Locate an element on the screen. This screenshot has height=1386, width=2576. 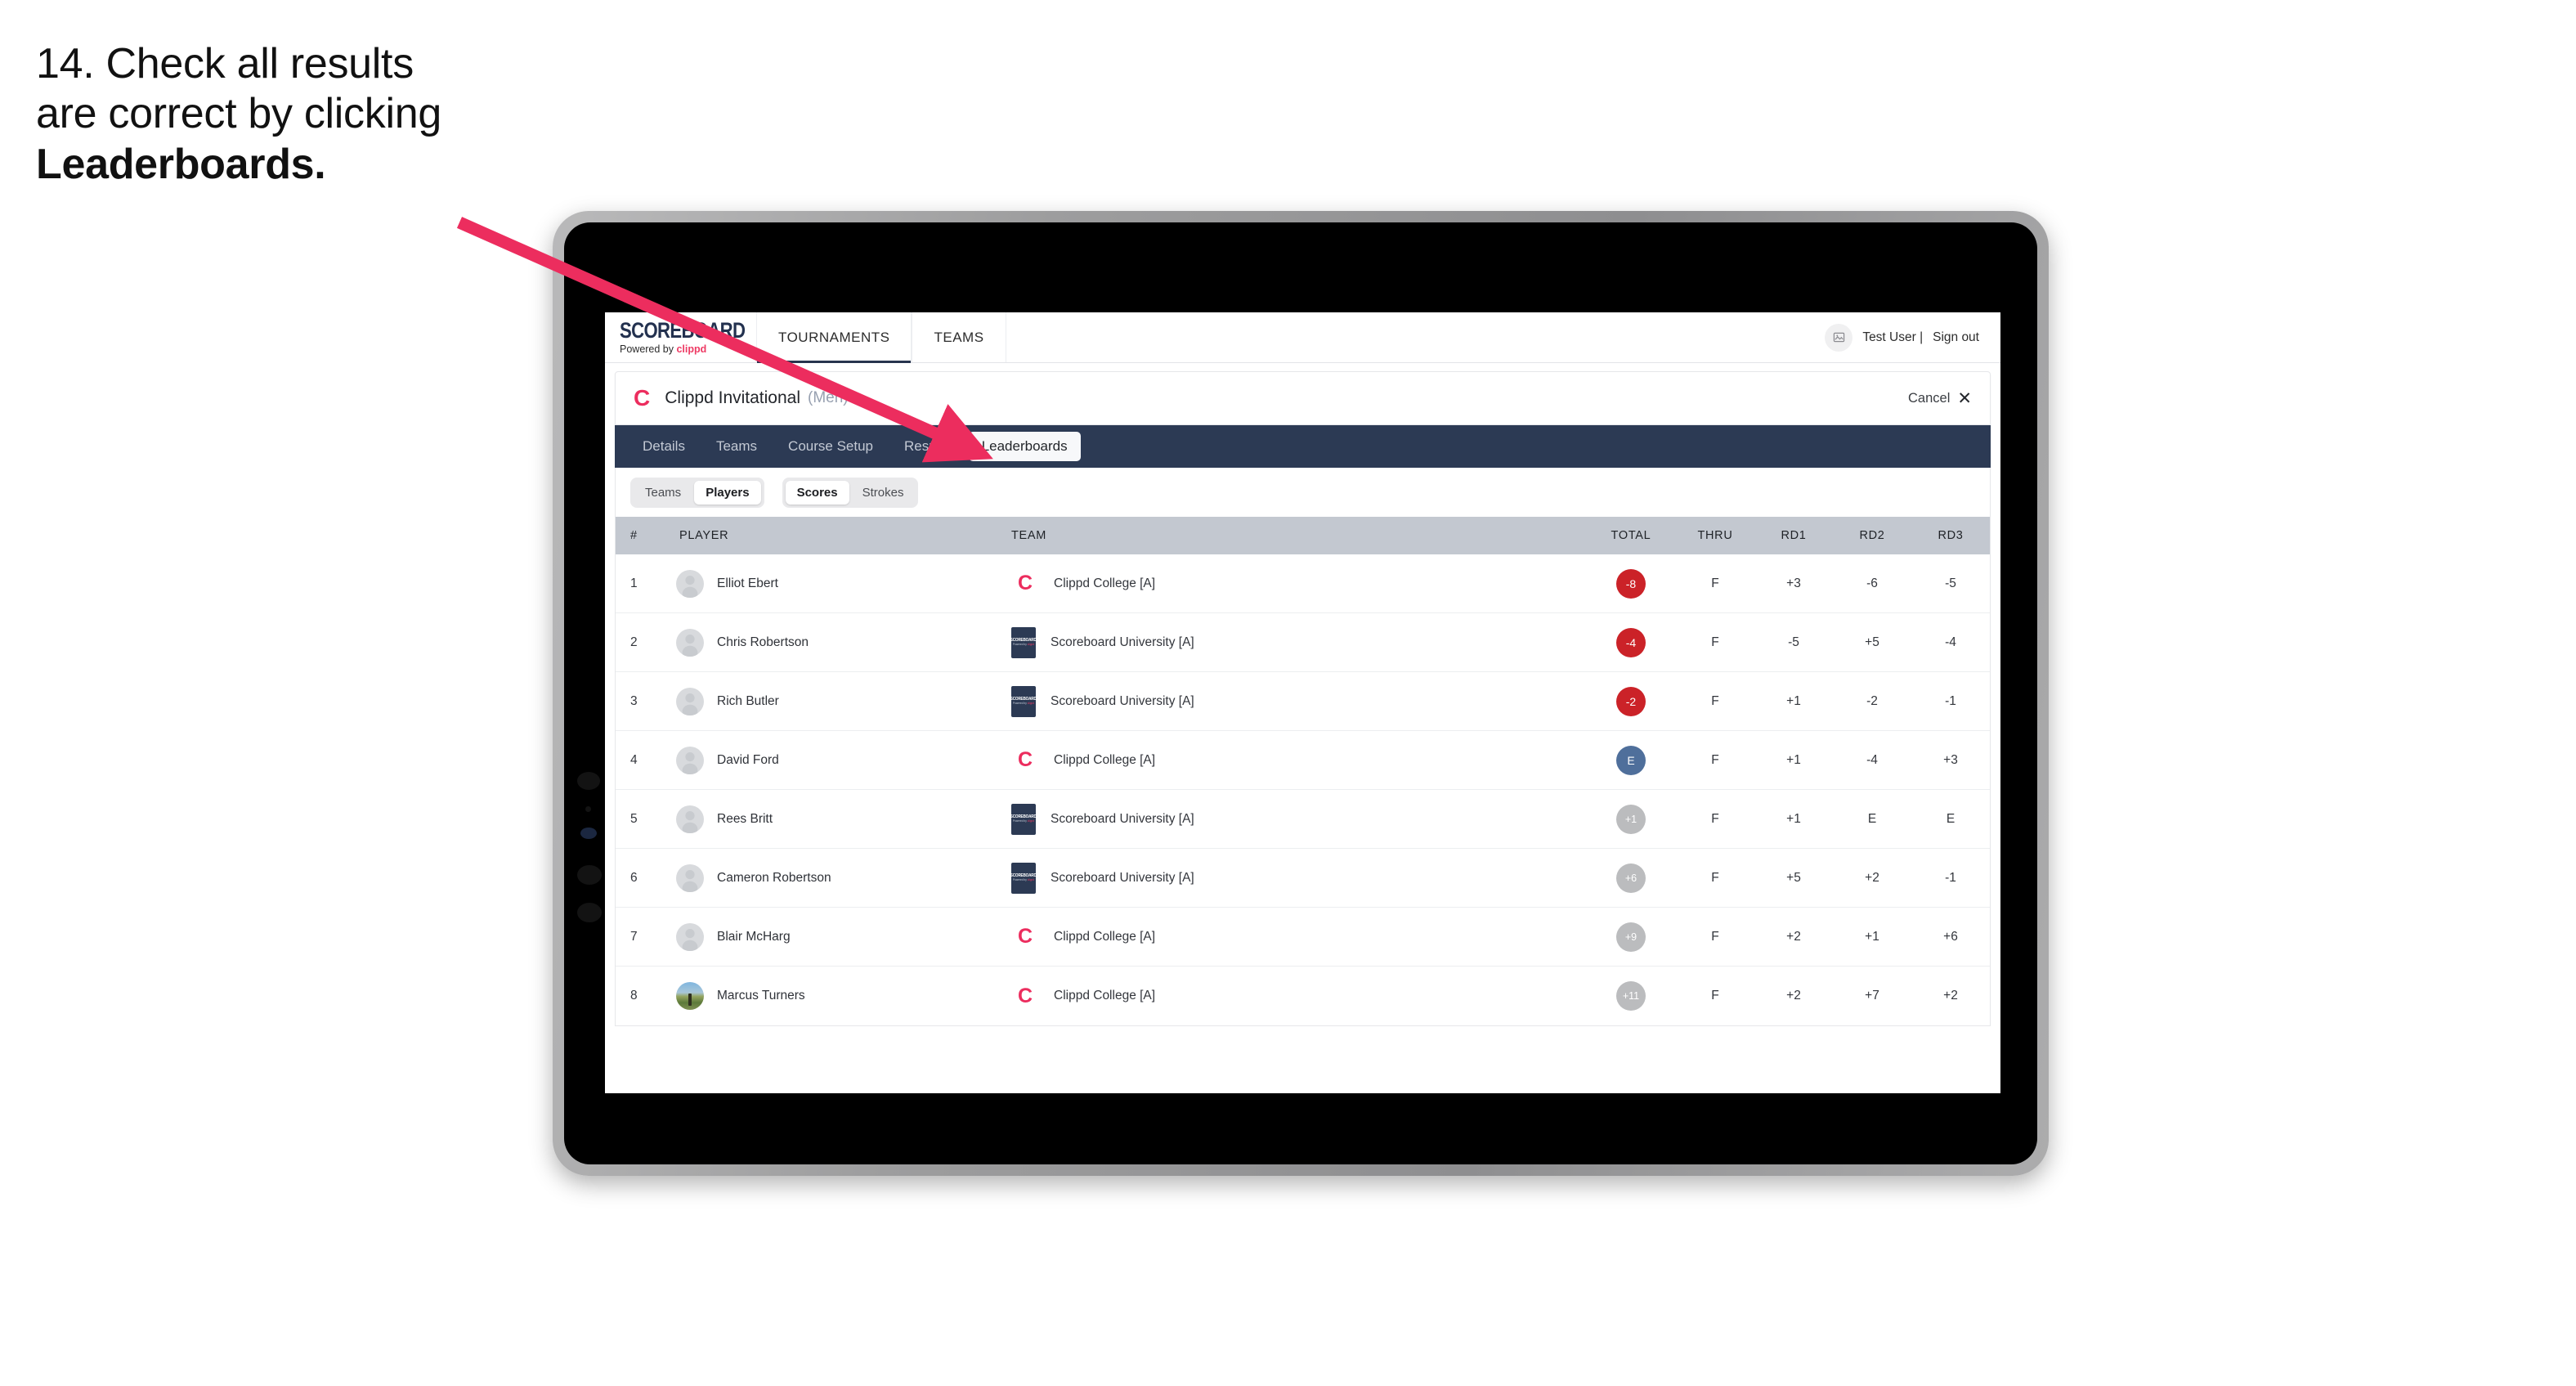
caption-line-1: 14. Check all results is located at coordinates (225, 64).